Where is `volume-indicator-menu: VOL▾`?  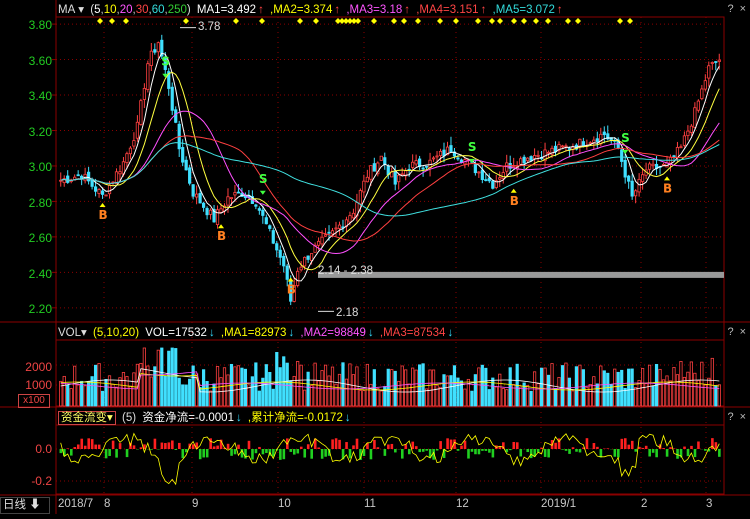 volume-indicator-menu: VOL▾ is located at coordinates (72, 333).